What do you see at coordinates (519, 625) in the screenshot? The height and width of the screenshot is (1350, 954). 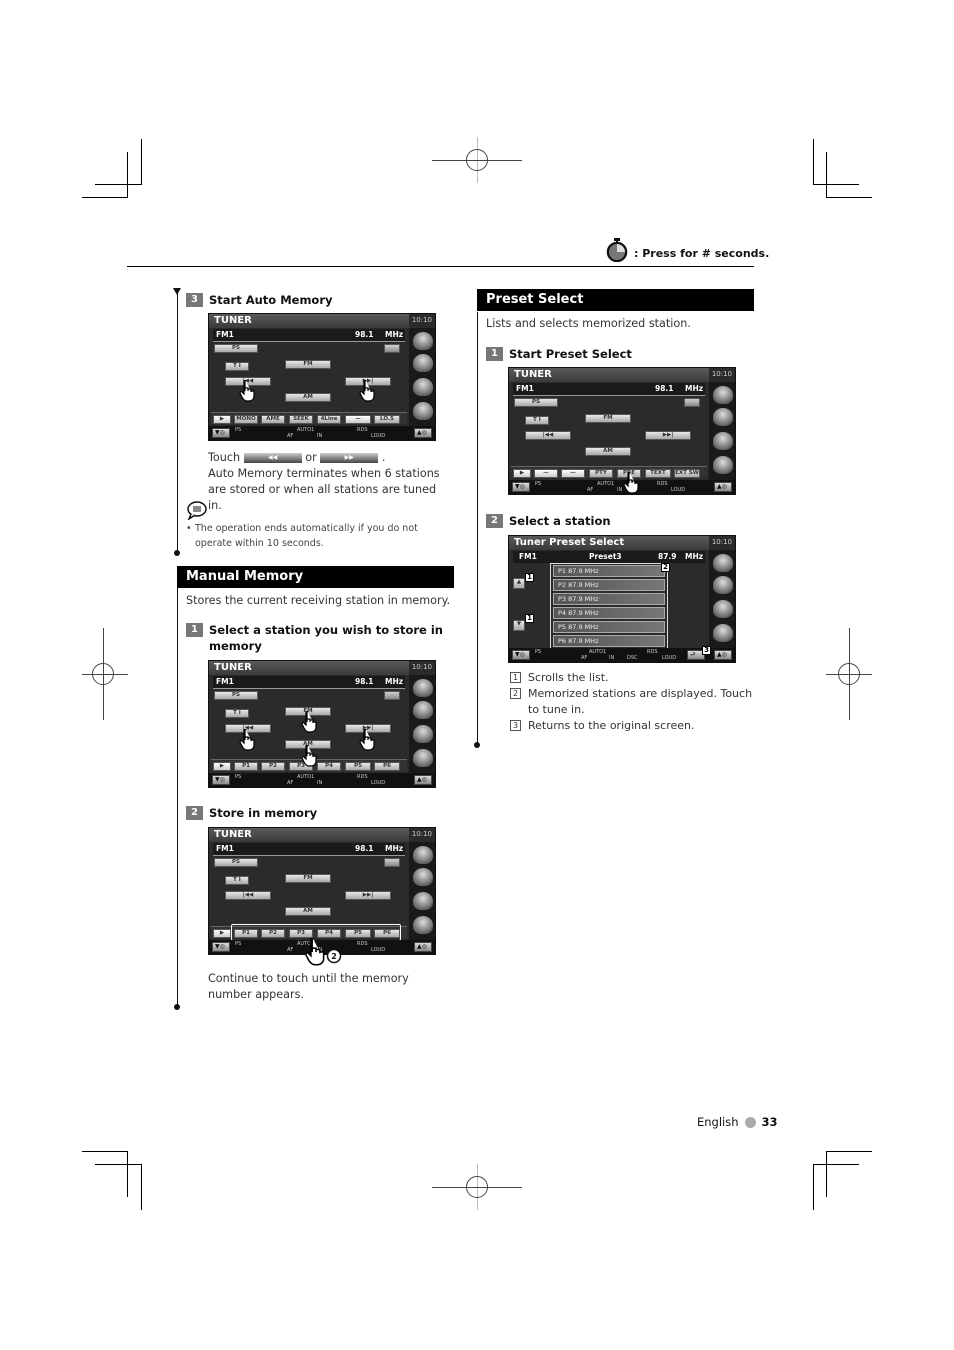 I see `scroll-down-button: ▼` at bounding box center [519, 625].